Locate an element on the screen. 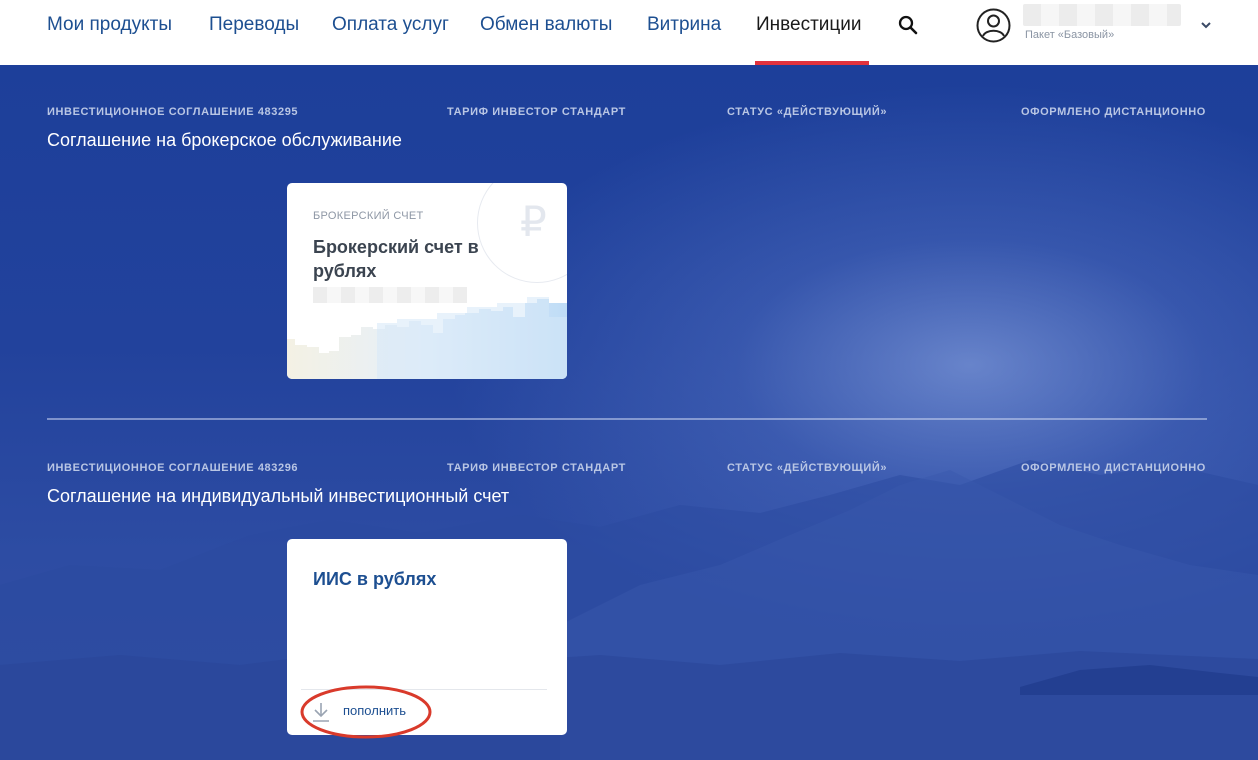  ruble-icon: ₽ is located at coordinates (533, 221).